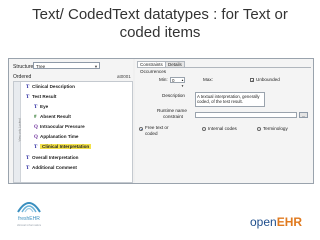 The height and width of the screenshot is (240, 320). I want to click on tree-node-label: Applanation Time, so click(59, 136).